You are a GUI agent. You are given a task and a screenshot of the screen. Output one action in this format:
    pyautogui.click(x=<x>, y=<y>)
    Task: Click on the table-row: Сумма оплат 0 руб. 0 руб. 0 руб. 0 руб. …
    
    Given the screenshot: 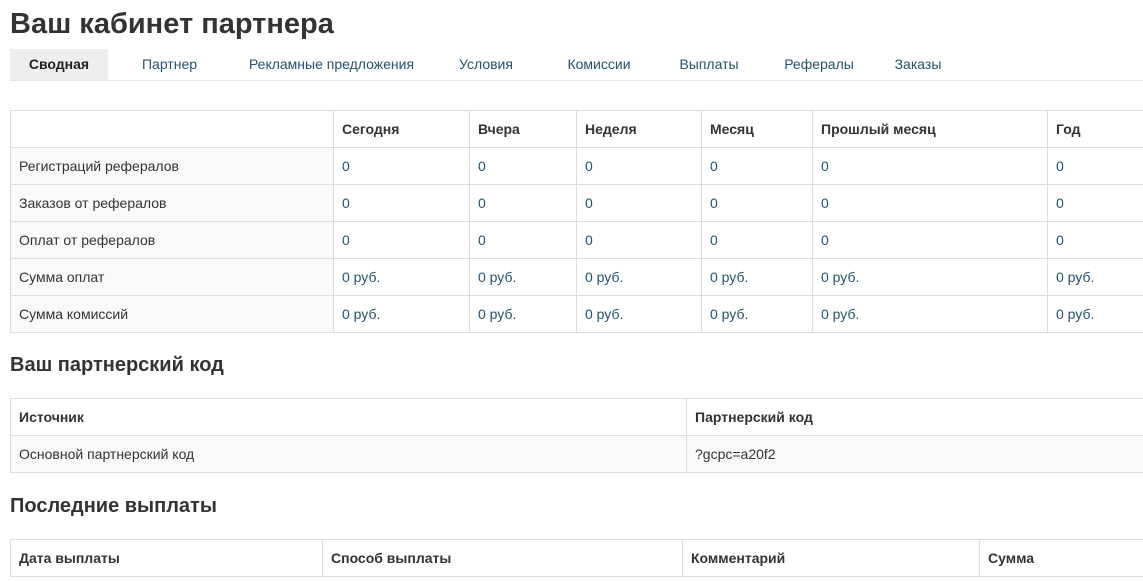 What is the action you would take?
    pyautogui.click(x=576, y=277)
    